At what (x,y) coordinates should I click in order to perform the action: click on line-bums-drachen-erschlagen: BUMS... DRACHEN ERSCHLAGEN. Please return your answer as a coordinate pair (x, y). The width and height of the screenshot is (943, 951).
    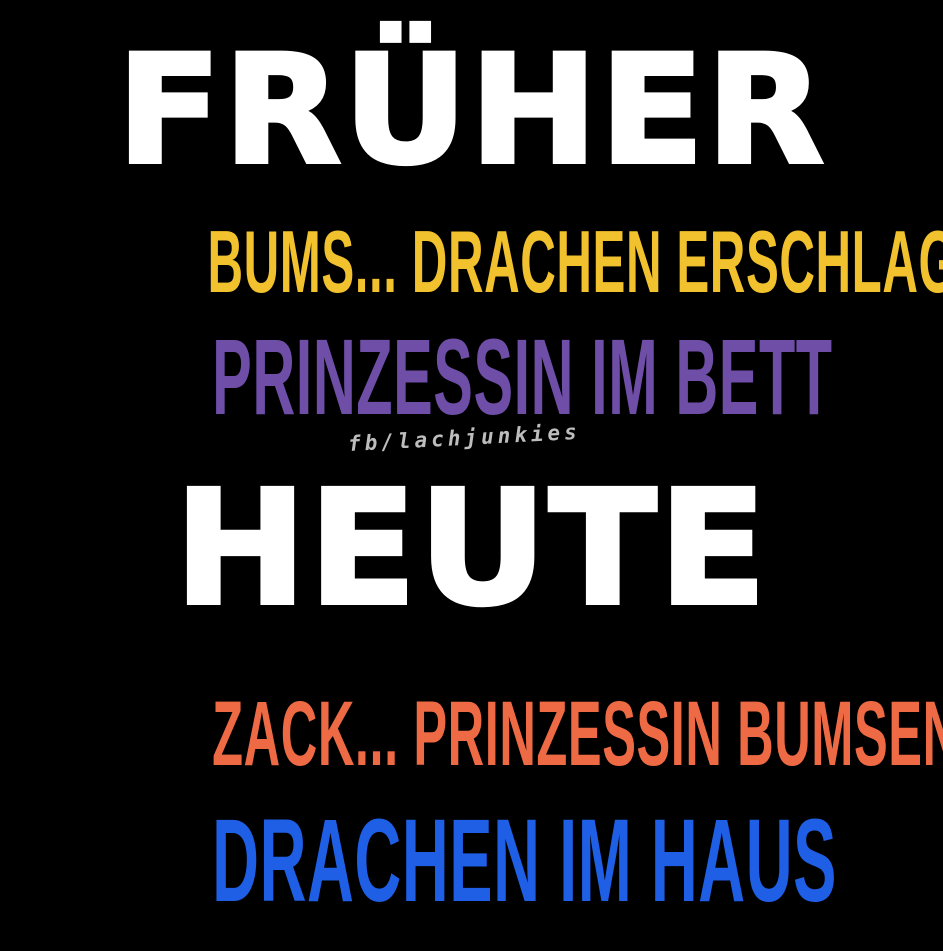
    Looking at the image, I should click on (575, 261).